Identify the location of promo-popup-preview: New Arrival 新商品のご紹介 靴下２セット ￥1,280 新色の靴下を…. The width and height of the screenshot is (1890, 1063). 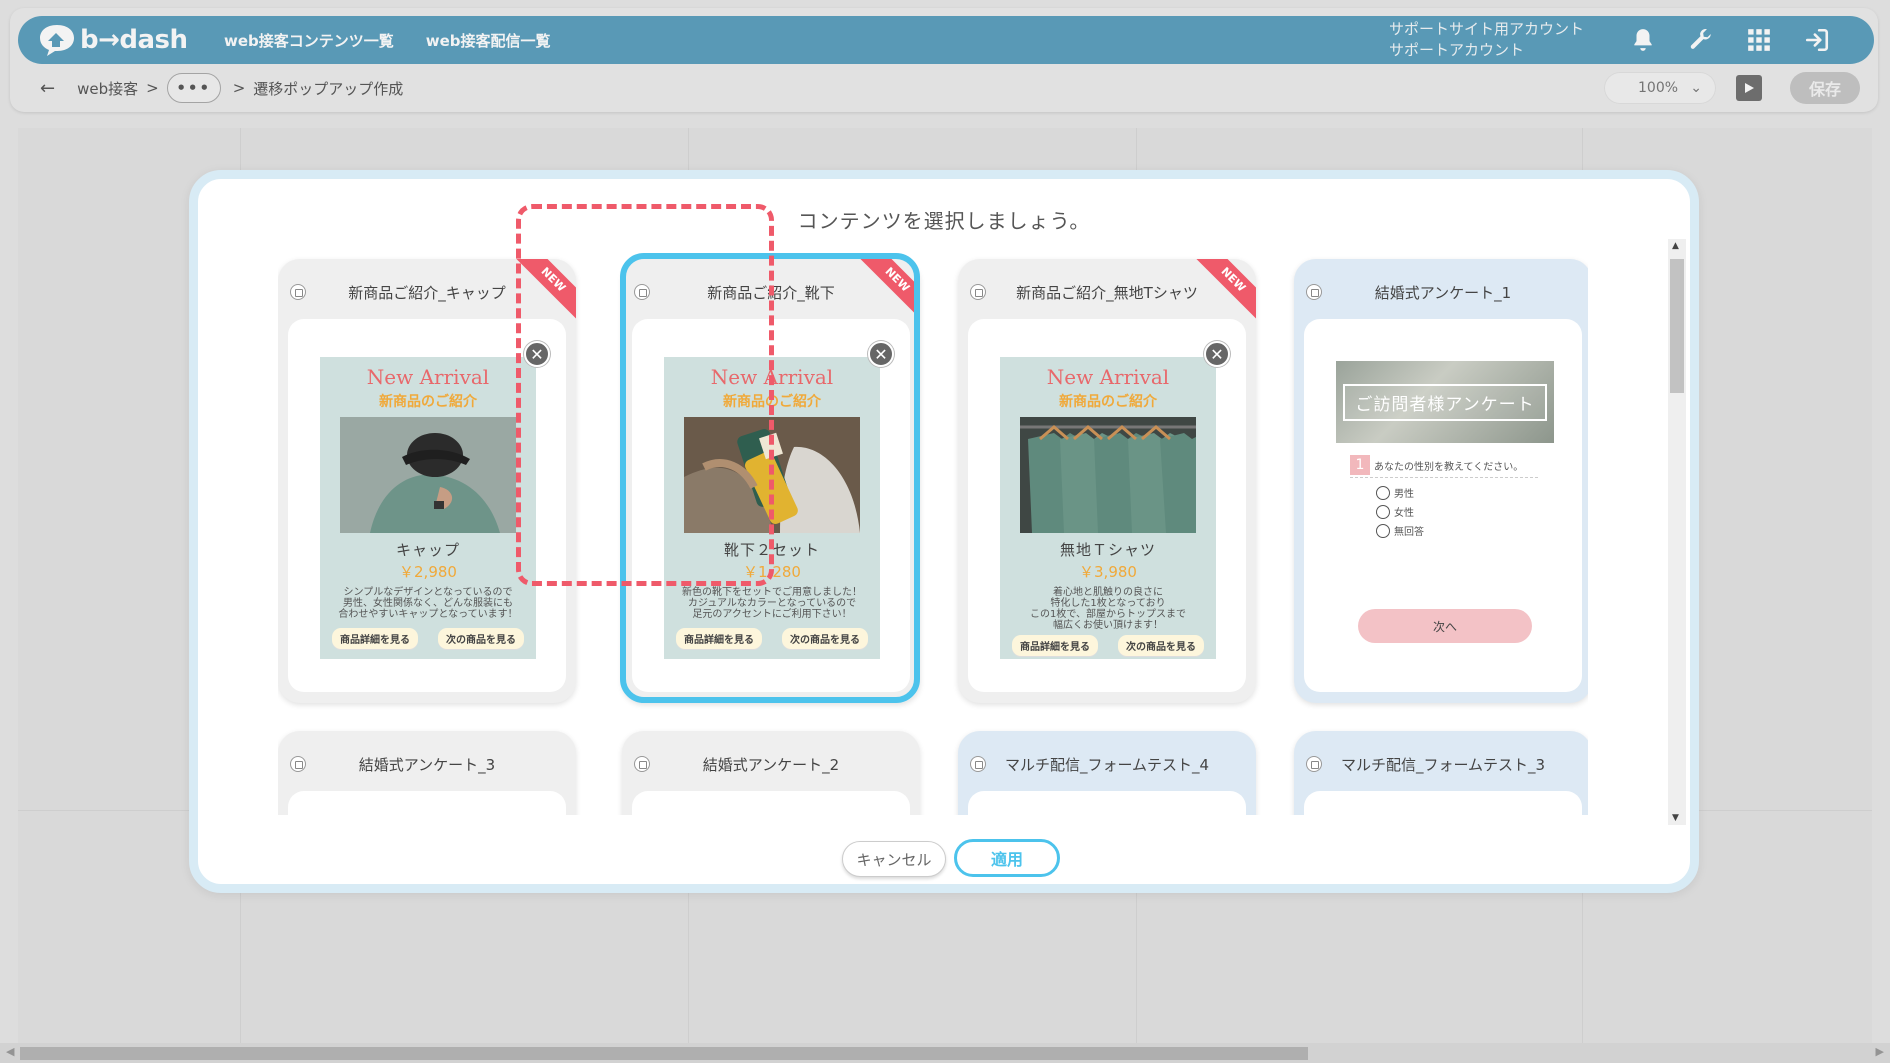
(772, 508).